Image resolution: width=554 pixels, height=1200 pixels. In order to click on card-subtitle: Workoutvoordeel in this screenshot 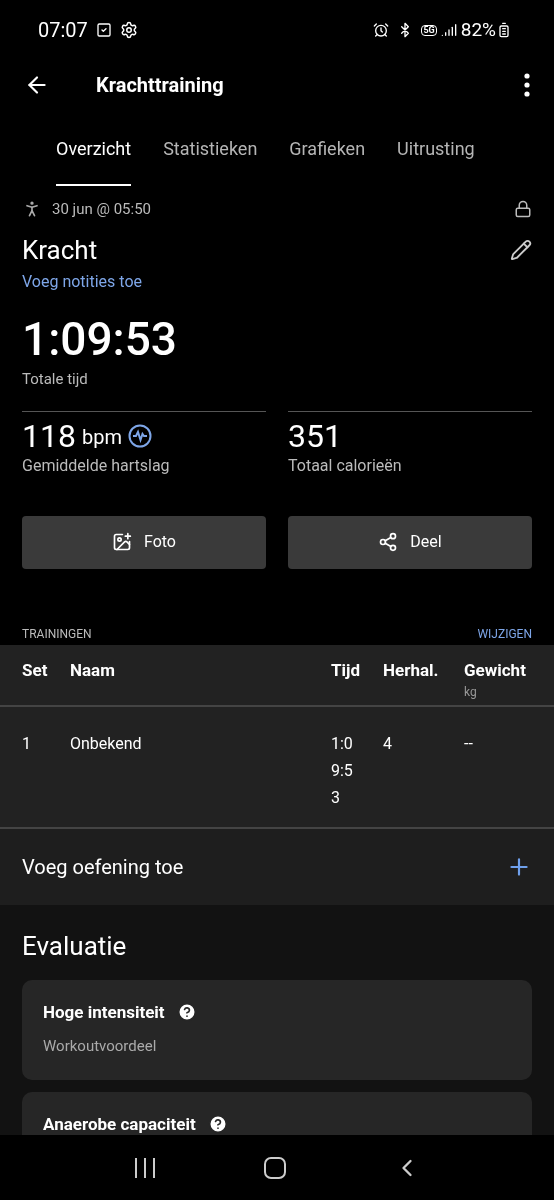, I will do `click(100, 1046)`.